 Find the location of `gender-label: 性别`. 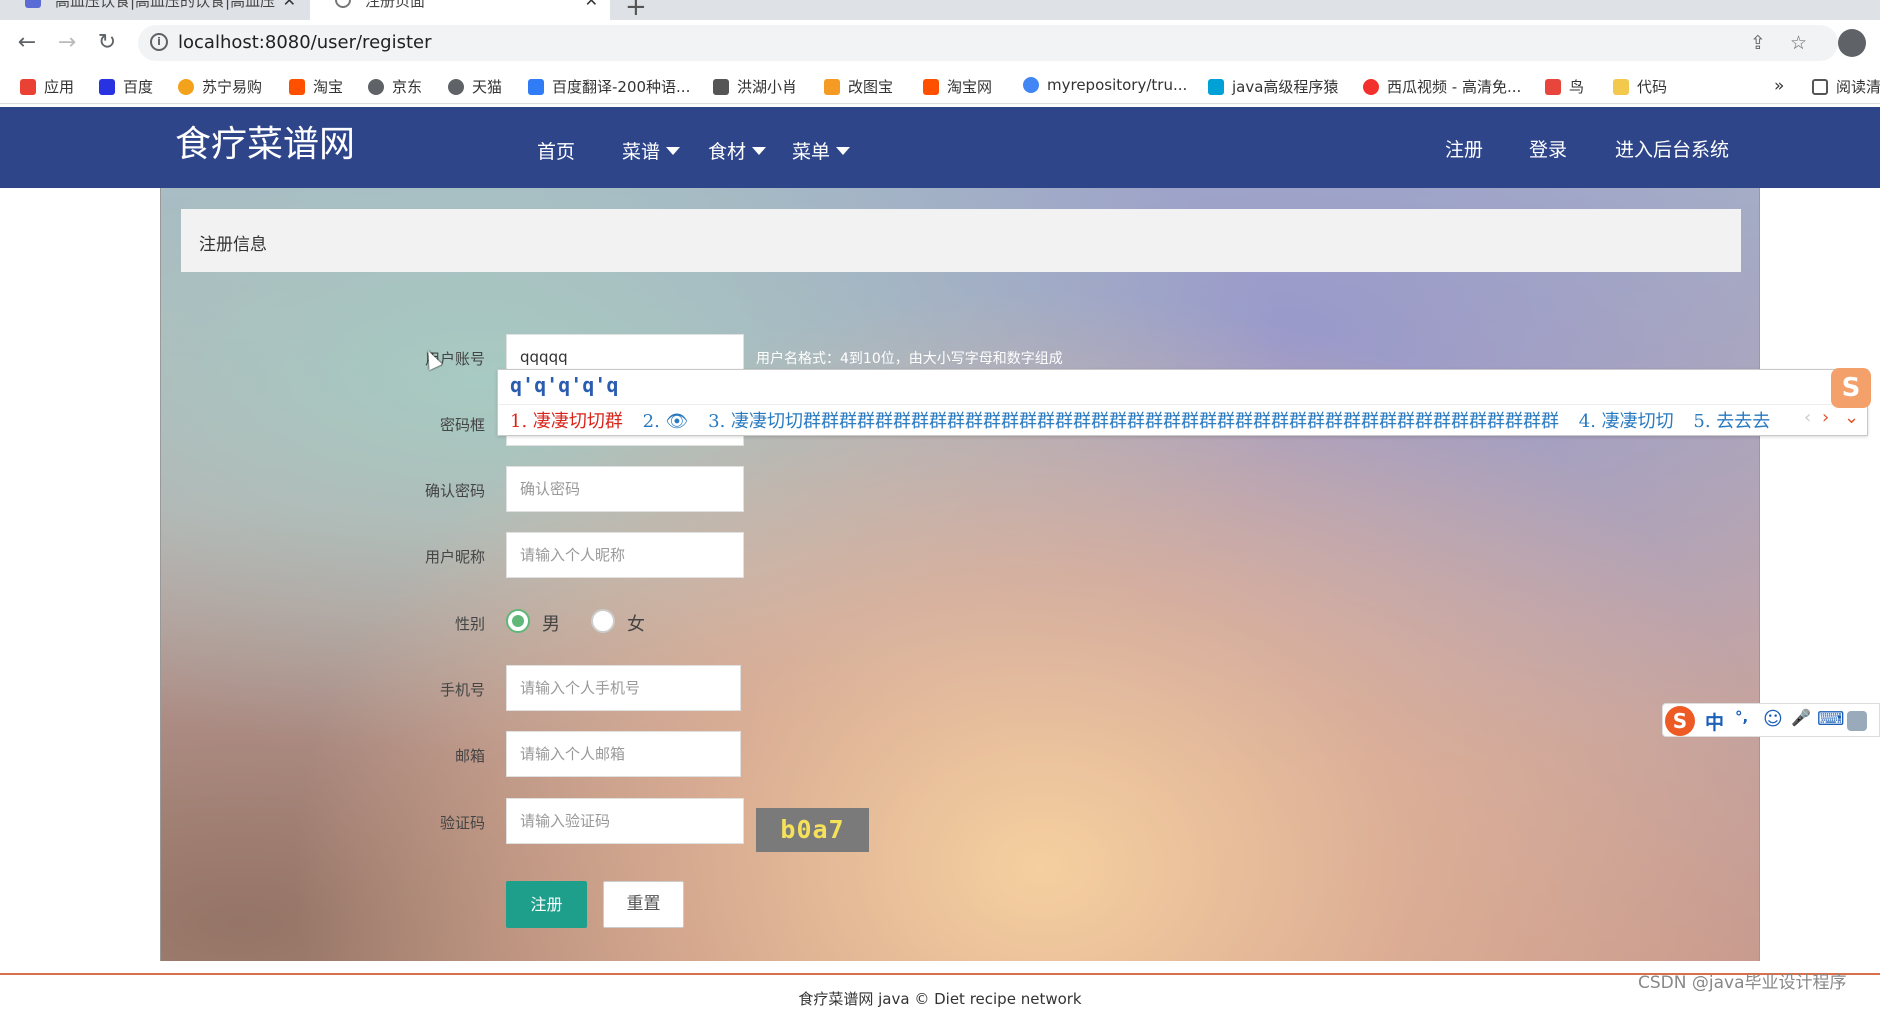

gender-label: 性别 is located at coordinates (469, 624).